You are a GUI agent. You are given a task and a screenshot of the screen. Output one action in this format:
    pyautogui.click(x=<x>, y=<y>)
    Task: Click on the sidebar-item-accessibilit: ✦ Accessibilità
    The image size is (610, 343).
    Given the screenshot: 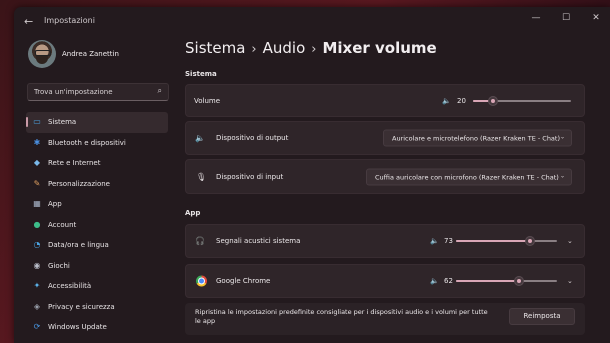 What is the action you would take?
    pyautogui.click(x=97, y=286)
    